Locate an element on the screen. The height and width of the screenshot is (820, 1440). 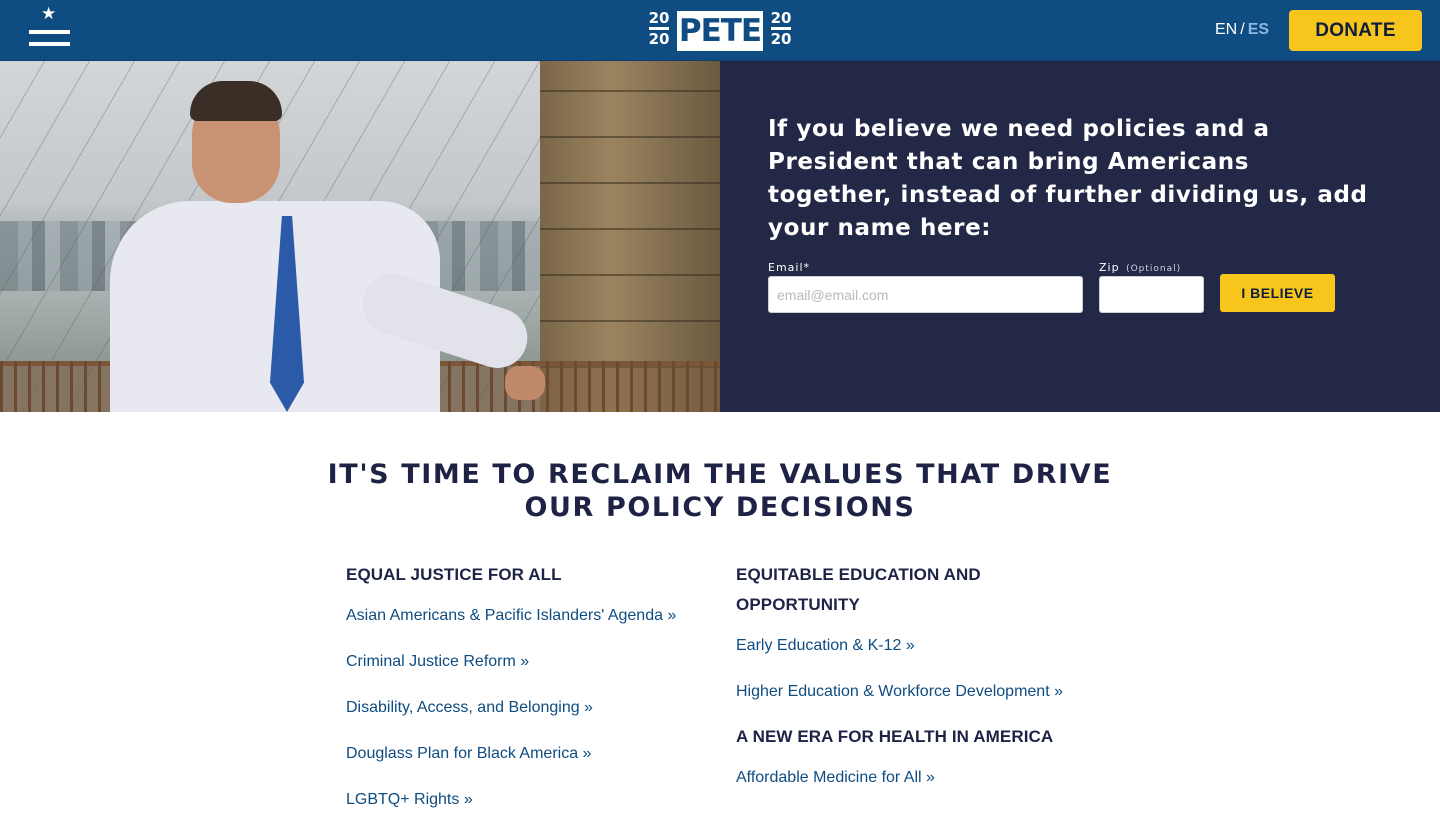
star-icon: ★ is located at coordinates (49, 13).